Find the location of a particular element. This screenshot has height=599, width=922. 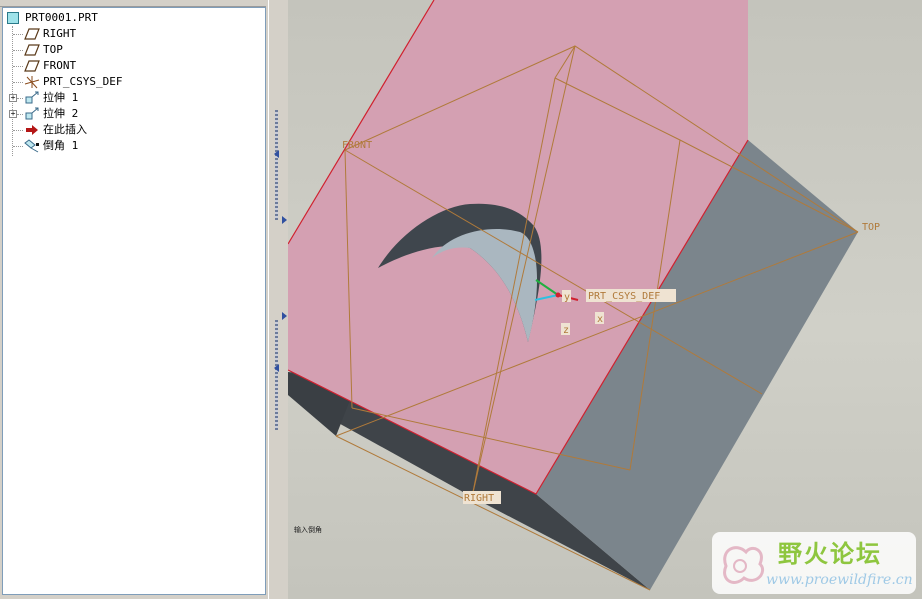

tree-item-label: RIGHT is located at coordinates (60, 33).